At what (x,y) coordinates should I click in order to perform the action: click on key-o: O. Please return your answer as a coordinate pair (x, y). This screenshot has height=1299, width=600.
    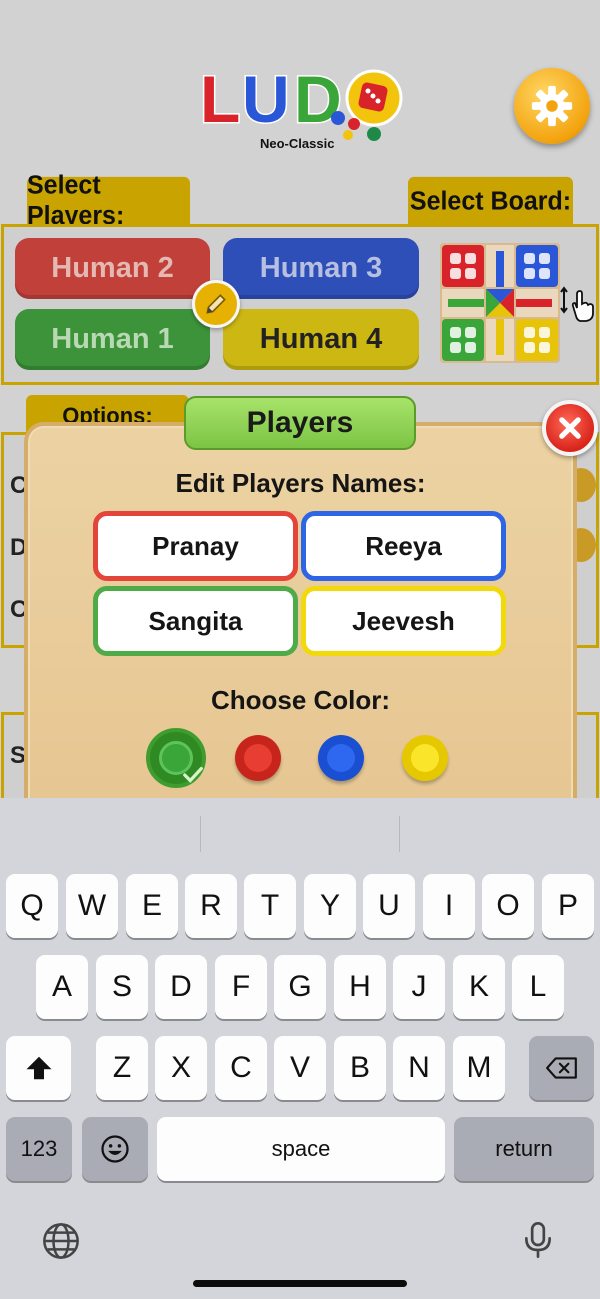
    Looking at the image, I should click on (508, 906).